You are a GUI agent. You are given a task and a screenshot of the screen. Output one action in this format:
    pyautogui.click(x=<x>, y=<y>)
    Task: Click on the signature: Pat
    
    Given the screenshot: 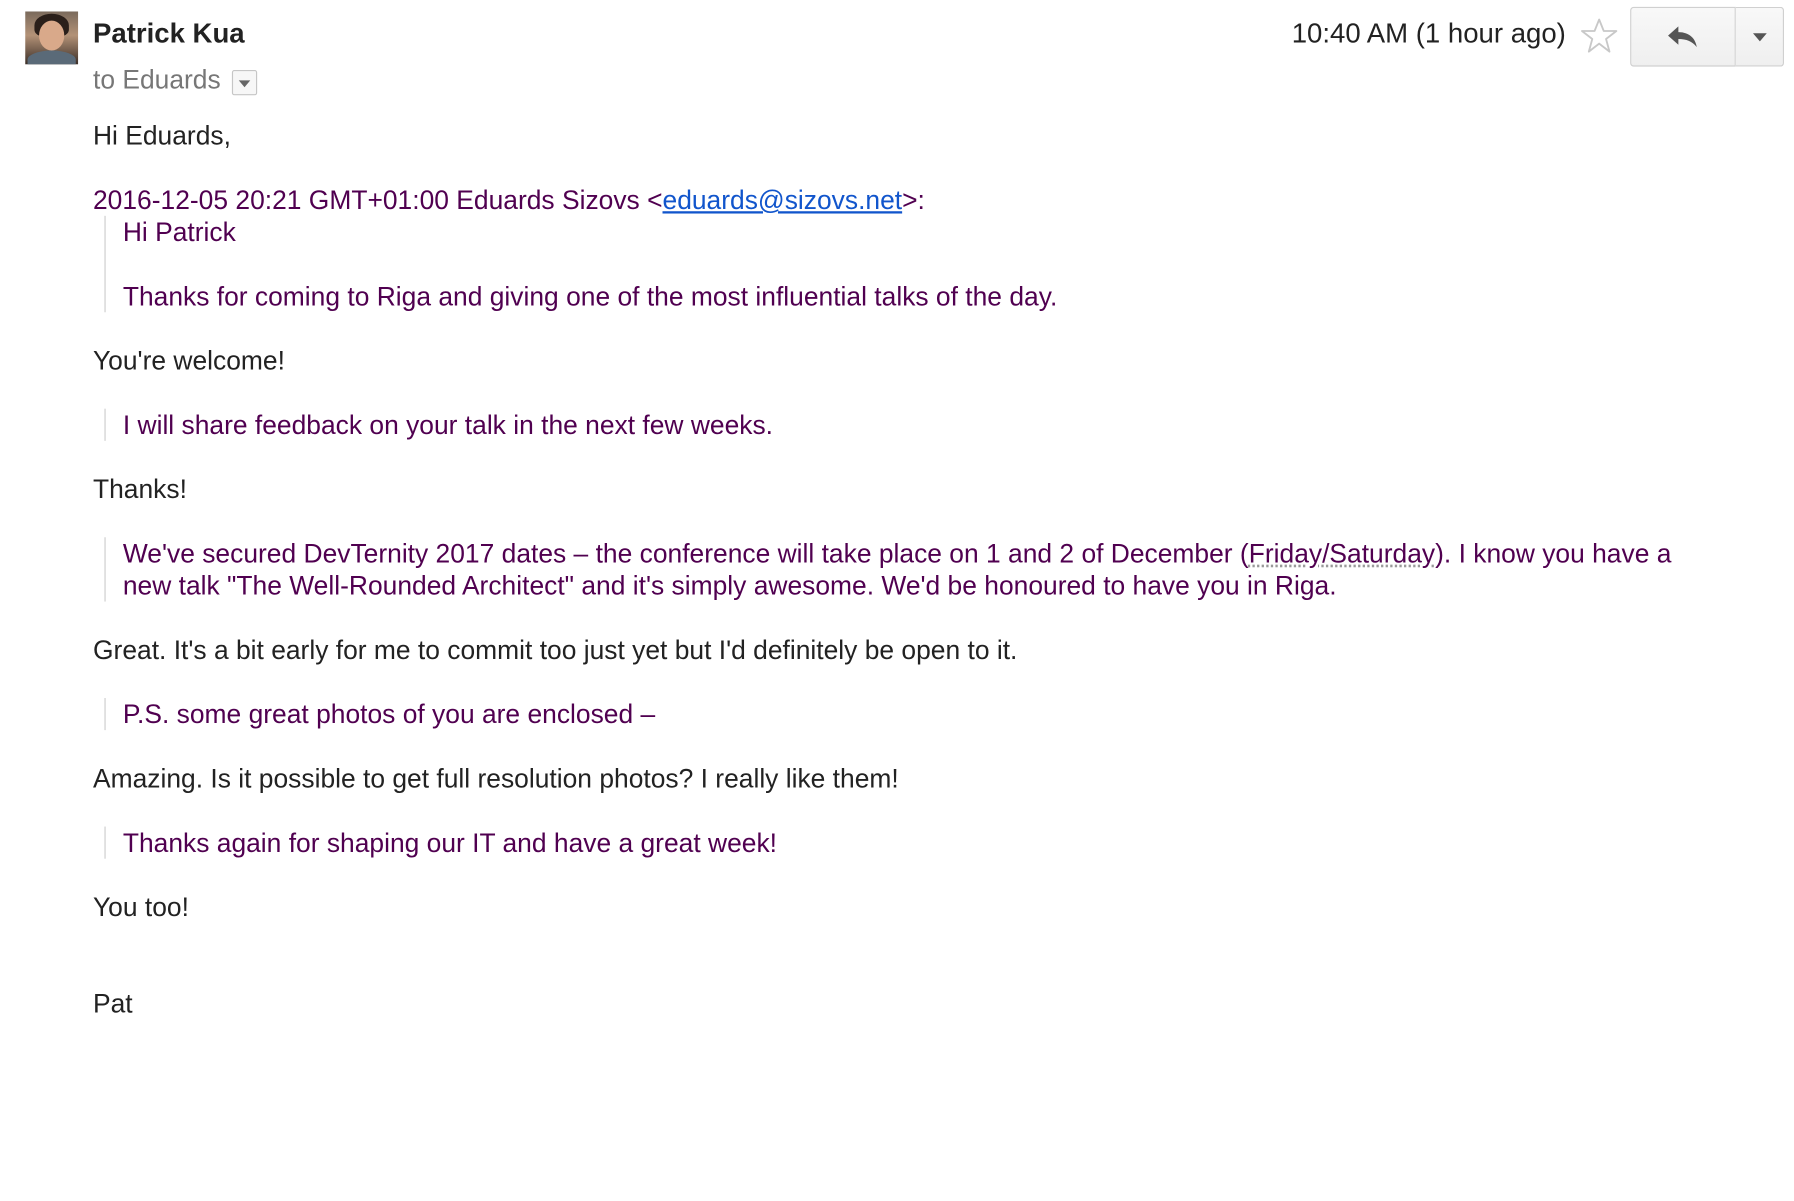 What is the action you would take?
    pyautogui.click(x=112, y=1003)
    